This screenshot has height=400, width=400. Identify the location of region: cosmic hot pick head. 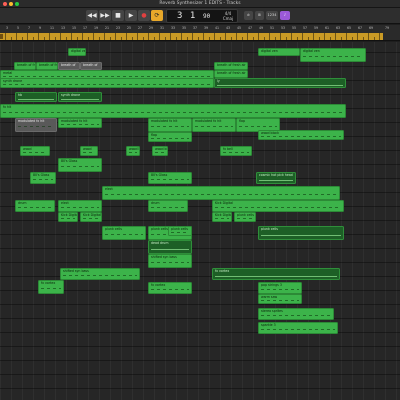
(276, 178).